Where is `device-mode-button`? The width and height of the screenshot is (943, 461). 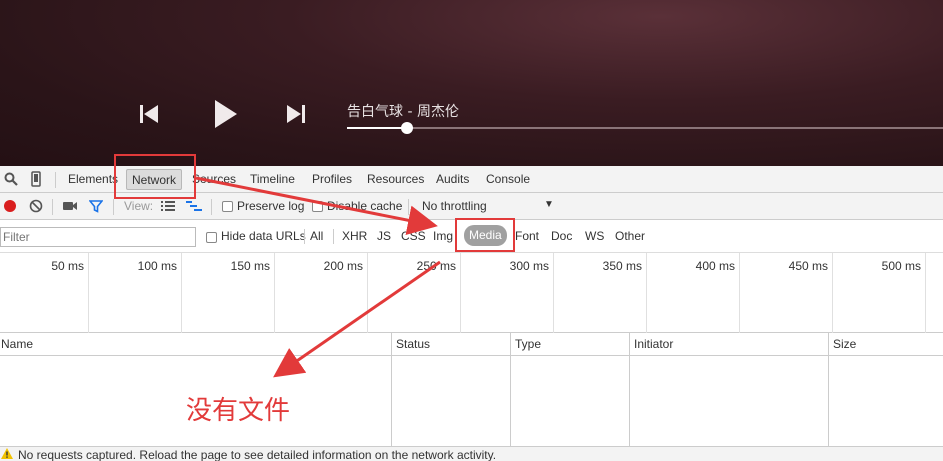 device-mode-button is located at coordinates (36, 179).